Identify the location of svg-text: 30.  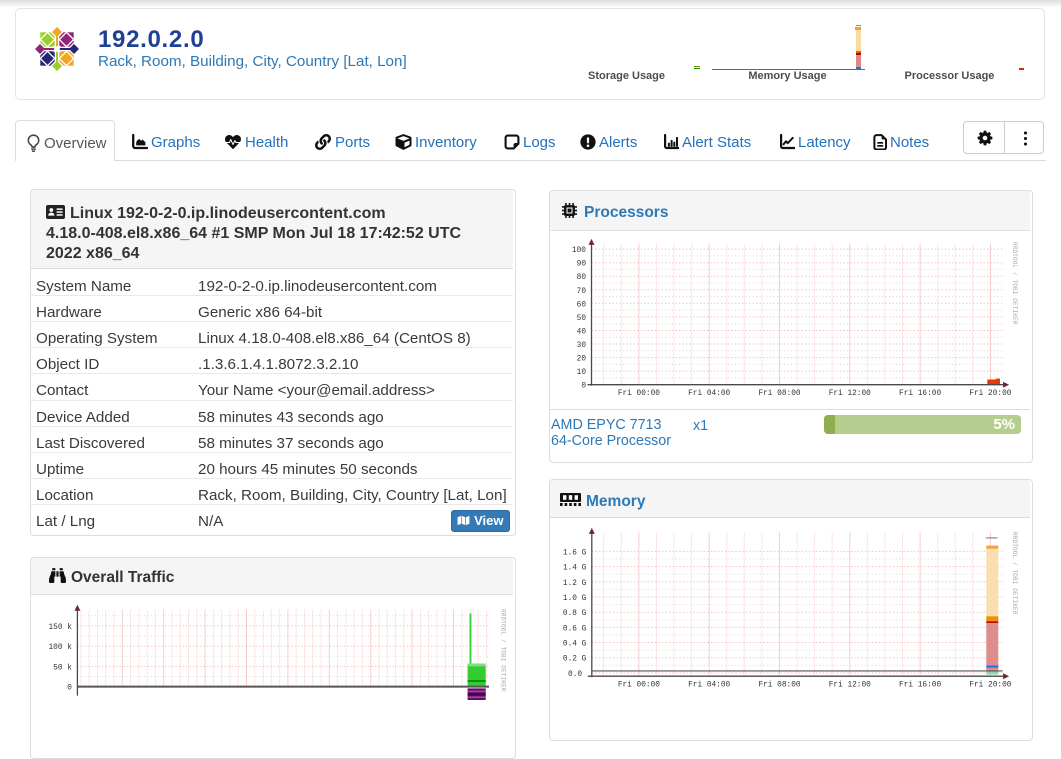
(582, 346).